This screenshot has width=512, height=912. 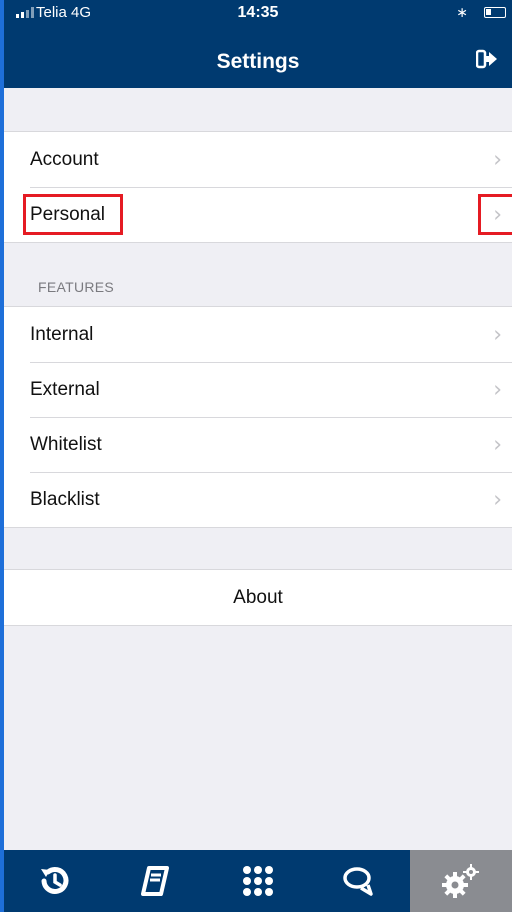 I want to click on external-row: External ›, so click(x=258, y=389).